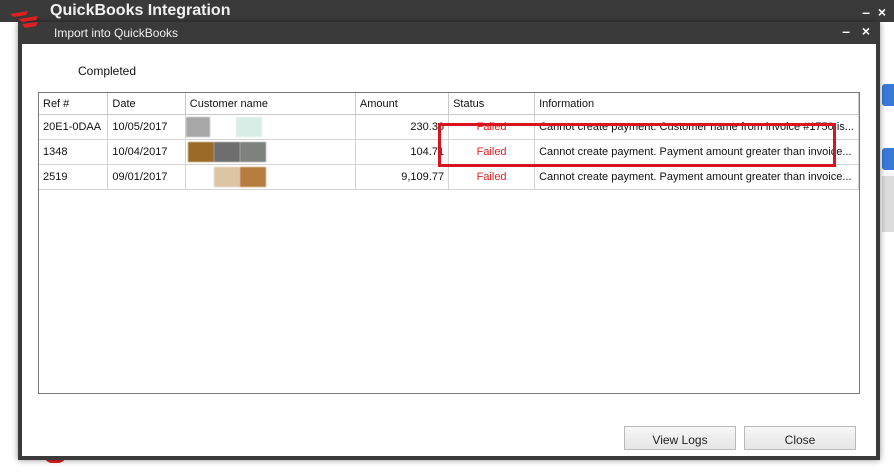 This screenshot has width=894, height=473. I want to click on dialog-titlebar: Import into QuickBooks – ×, so click(449, 33).